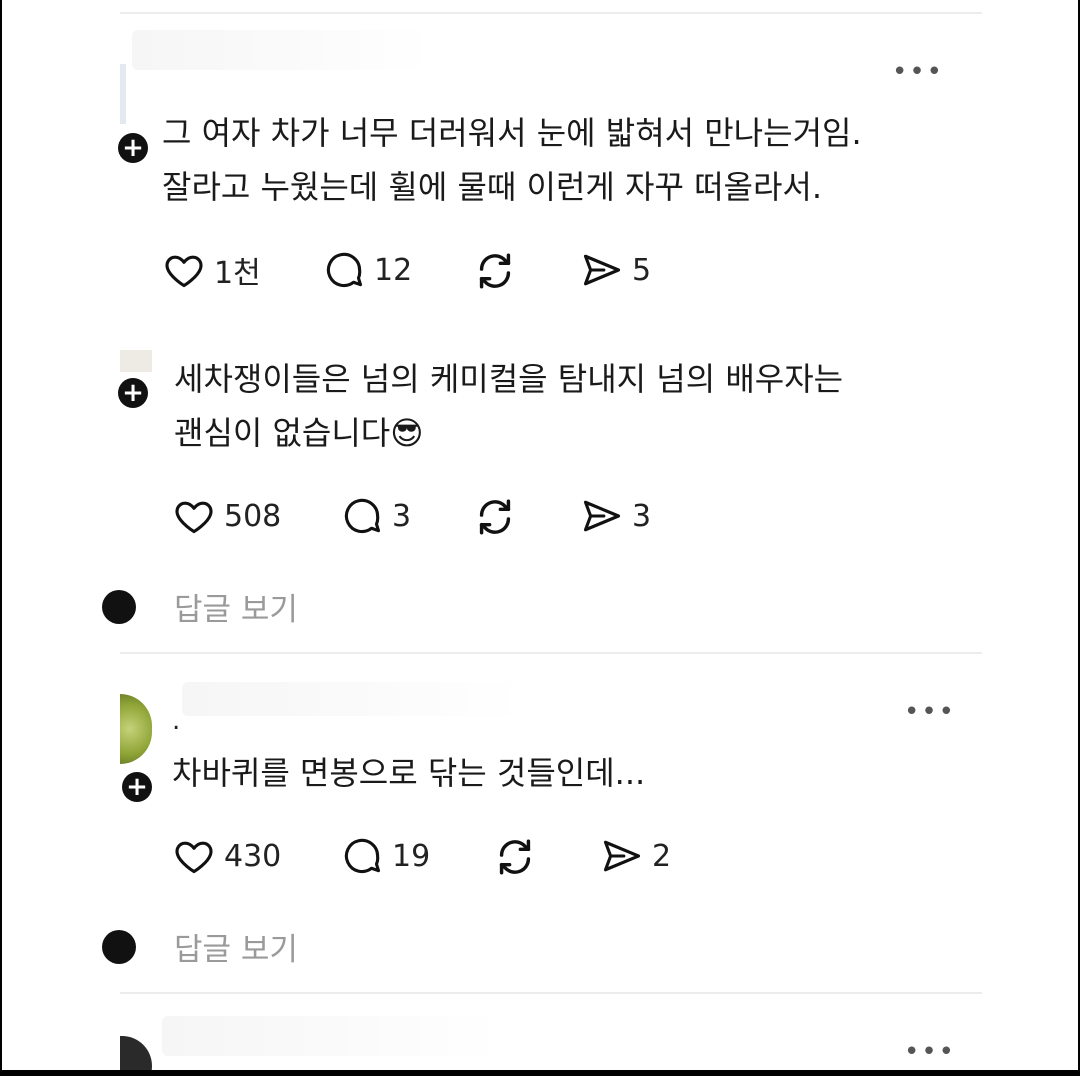  I want to click on comment-text: 세차쟁이들은 넘의 케미컬을 탐내지 넘의 배우자는 괜심이 없습니다😎, so click(508, 406).